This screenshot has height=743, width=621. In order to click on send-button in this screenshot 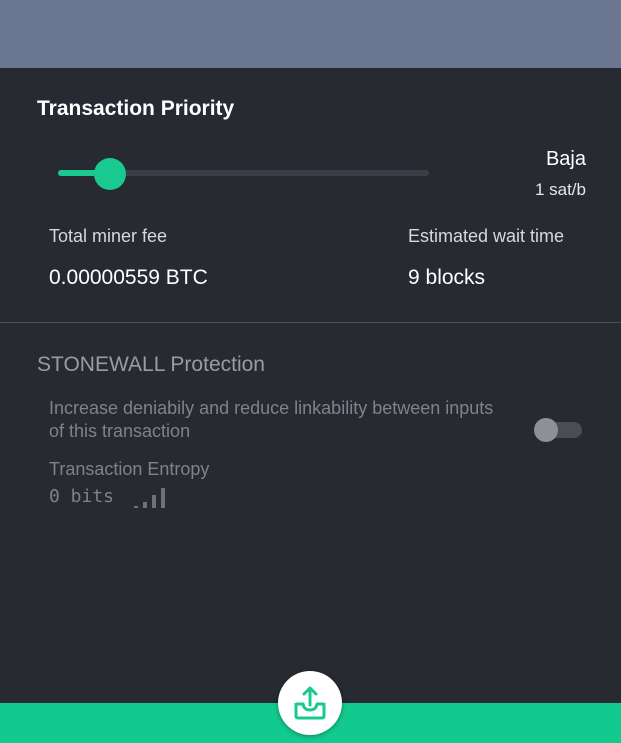, I will do `click(310, 703)`.